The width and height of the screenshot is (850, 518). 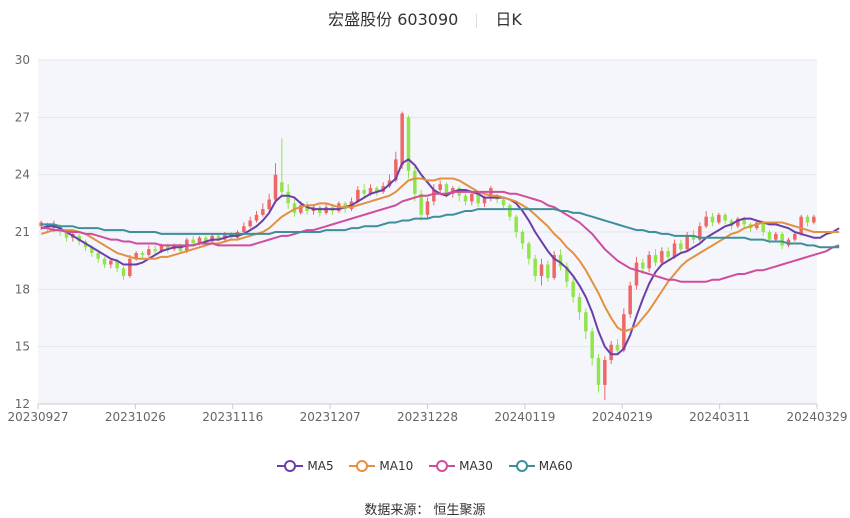 What do you see at coordinates (305, 466) in the screenshot?
I see `legend-item-ma5: MA5` at bounding box center [305, 466].